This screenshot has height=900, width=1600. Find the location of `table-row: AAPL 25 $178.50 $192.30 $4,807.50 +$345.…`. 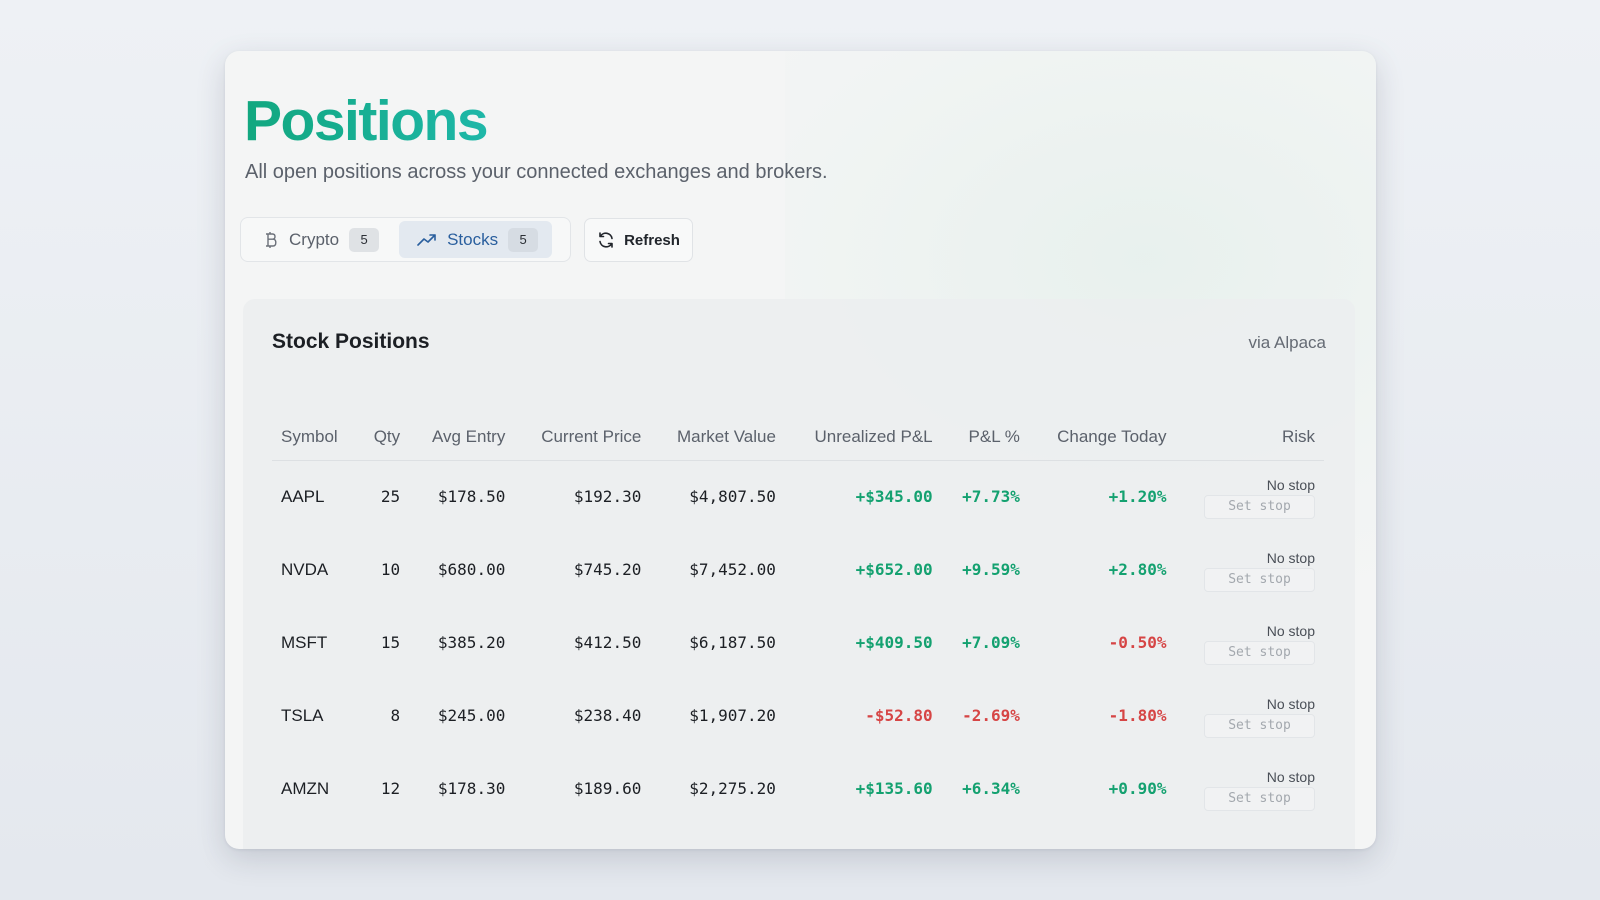

table-row: AAPL 25 $178.50 $192.30 $4,807.50 +$345.… is located at coordinates (798, 496).